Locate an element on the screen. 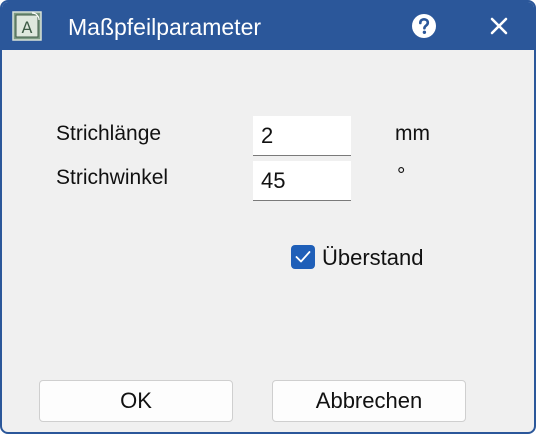 This screenshot has height=434, width=536. close-button is located at coordinates (499, 26).